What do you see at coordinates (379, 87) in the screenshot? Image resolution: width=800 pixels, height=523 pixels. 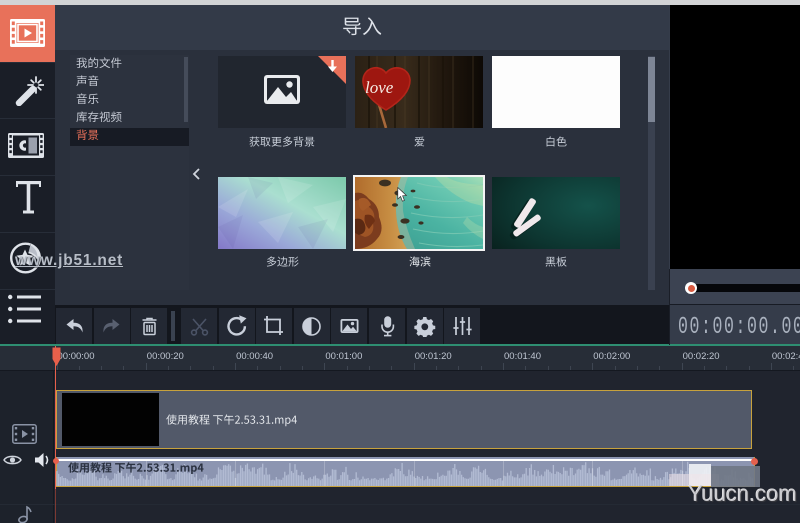 I see `svg-text: love` at bounding box center [379, 87].